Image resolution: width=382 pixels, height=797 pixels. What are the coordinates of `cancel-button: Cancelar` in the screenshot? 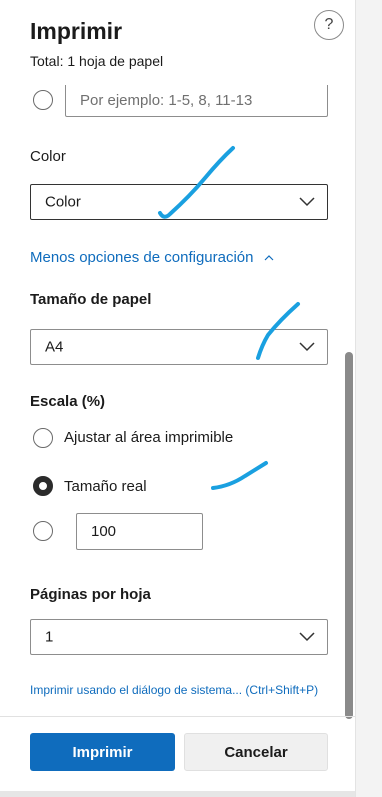 It's located at (256, 752).